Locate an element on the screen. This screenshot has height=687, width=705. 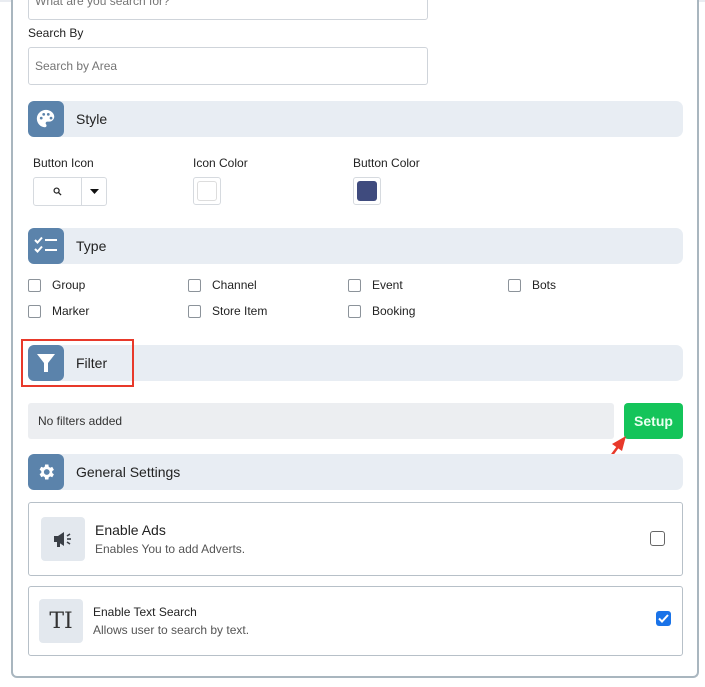
megaphone-icon is located at coordinates (63, 539).